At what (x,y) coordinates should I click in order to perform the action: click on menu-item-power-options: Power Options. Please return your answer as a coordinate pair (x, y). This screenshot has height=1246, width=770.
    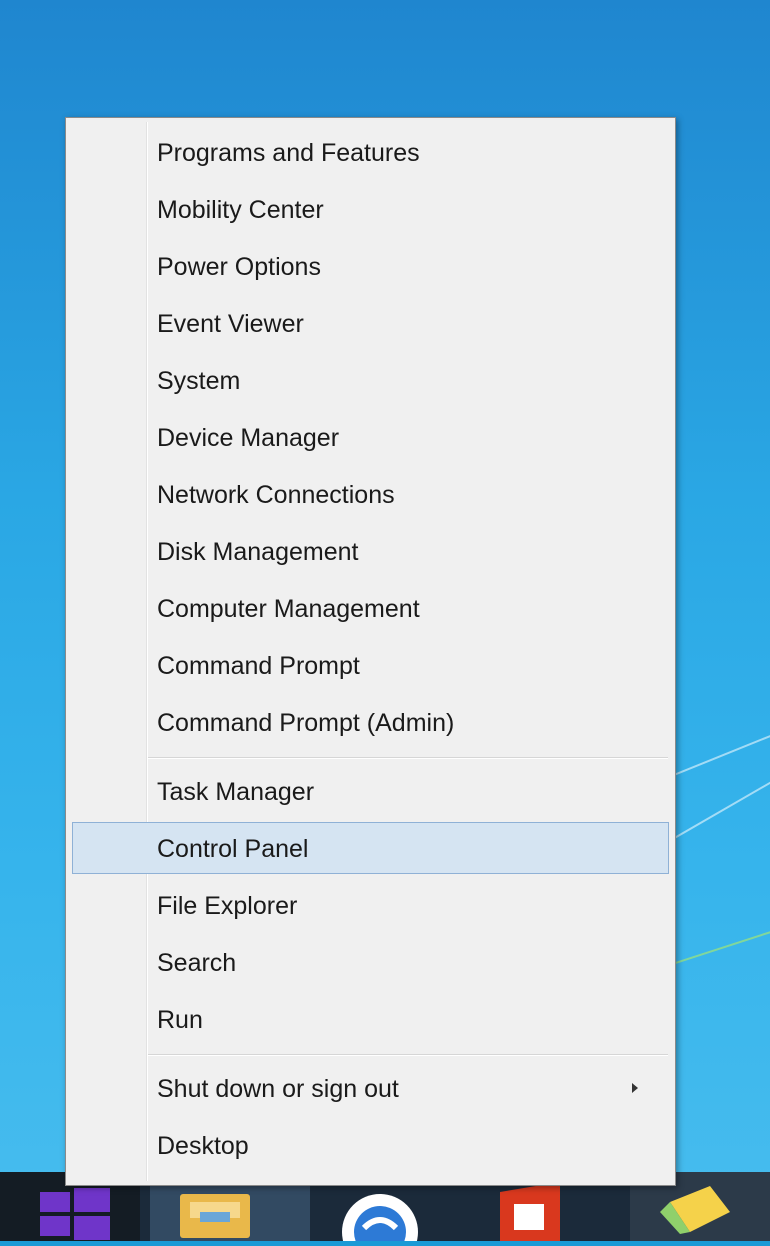
    Looking at the image, I should click on (370, 266).